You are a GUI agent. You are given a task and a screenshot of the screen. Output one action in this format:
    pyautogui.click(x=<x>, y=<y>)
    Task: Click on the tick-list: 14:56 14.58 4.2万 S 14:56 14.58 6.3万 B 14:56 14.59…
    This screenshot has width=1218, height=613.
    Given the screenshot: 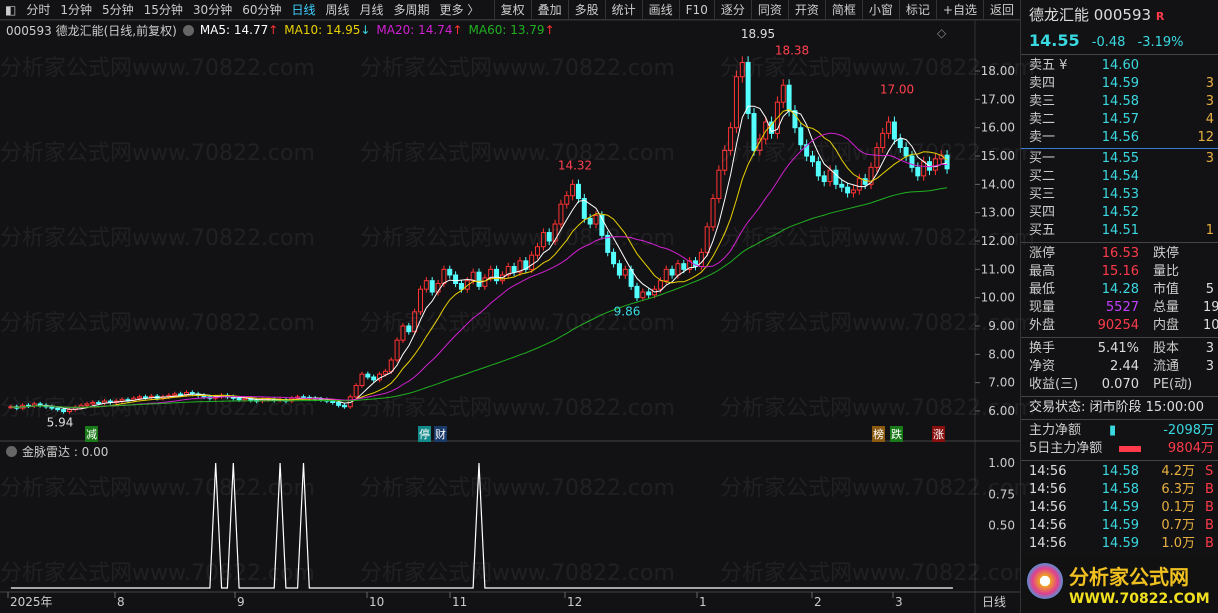 What is the action you would take?
    pyautogui.click(x=1119, y=508)
    